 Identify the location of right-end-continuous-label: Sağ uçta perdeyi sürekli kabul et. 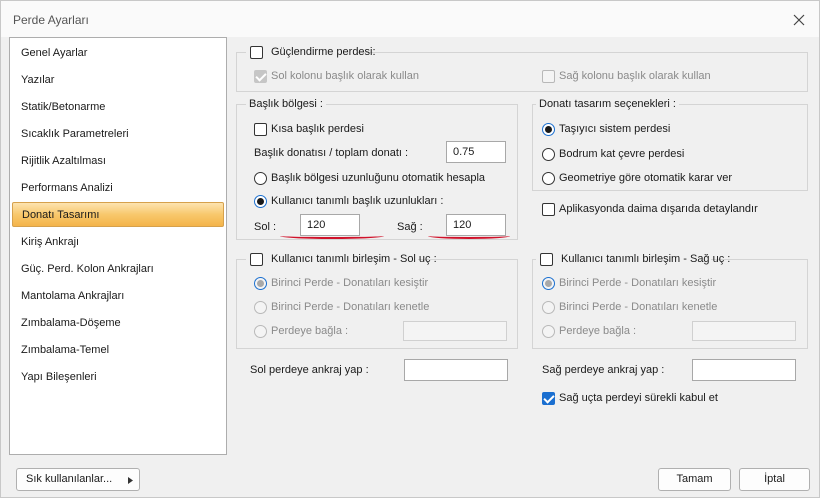
(638, 398).